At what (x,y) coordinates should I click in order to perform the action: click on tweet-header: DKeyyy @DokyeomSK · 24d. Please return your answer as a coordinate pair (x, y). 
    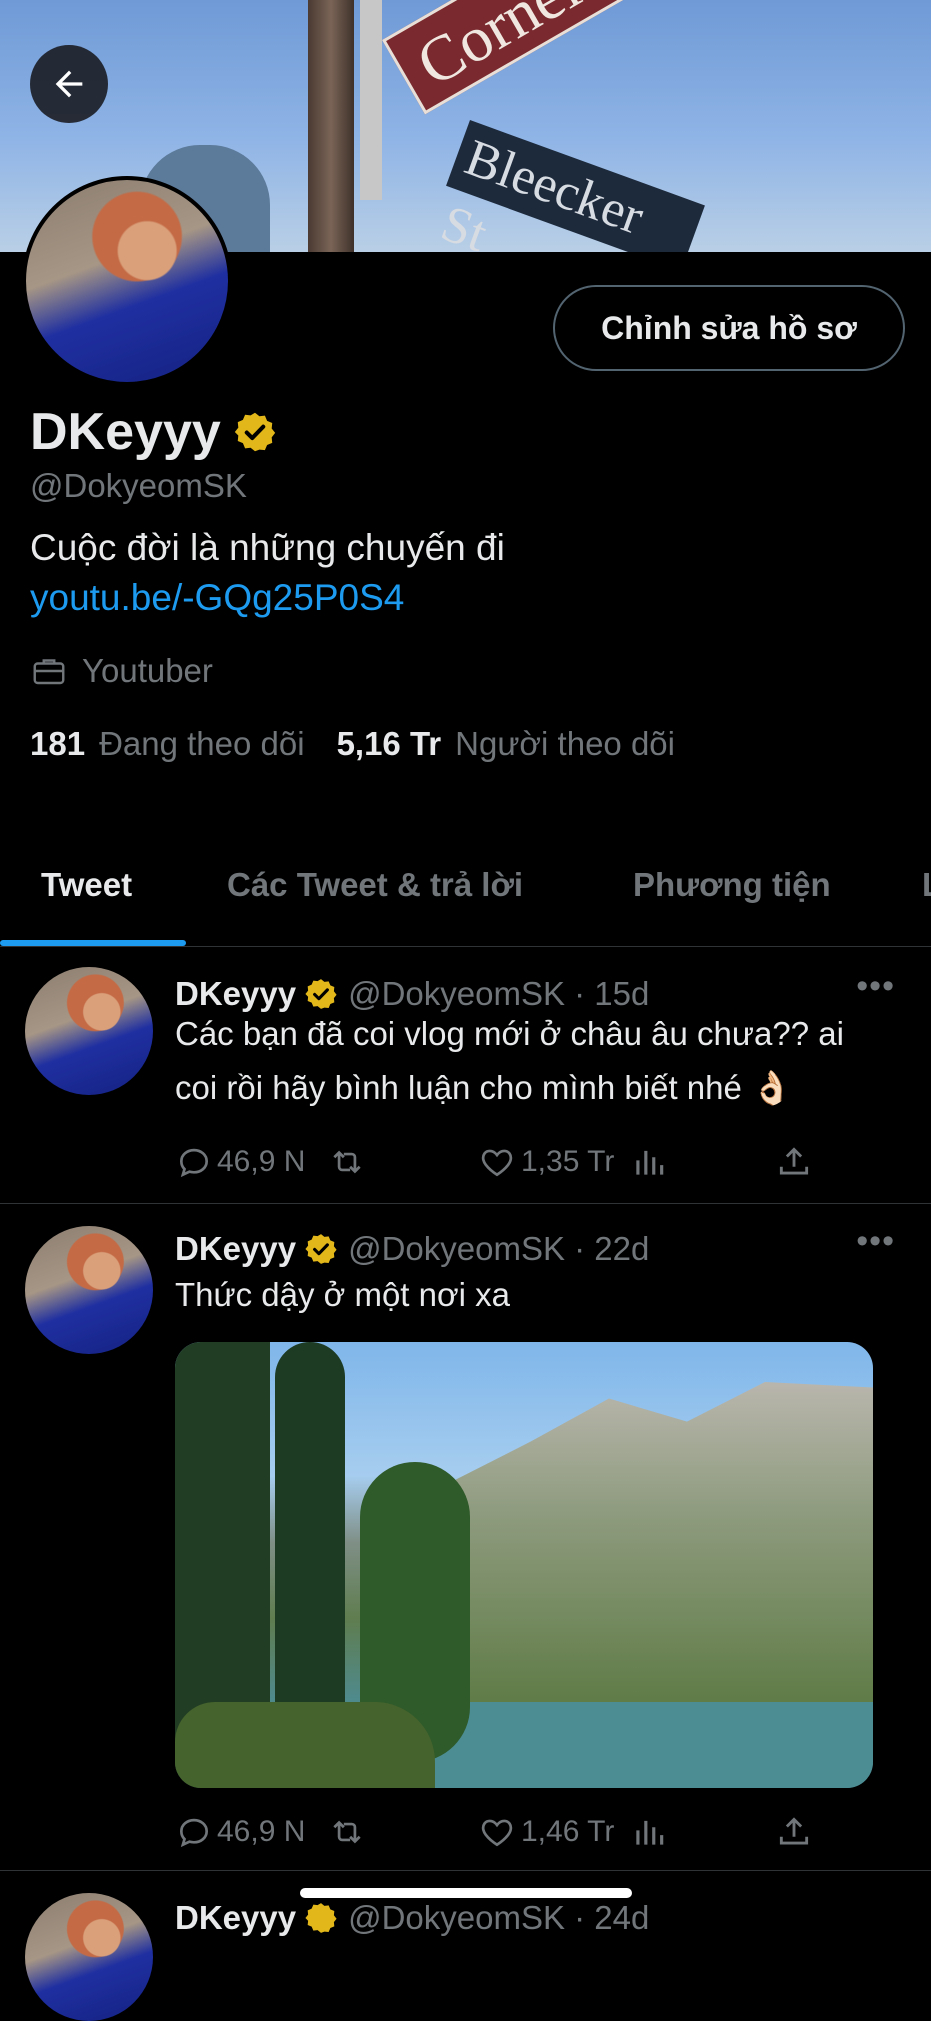
    Looking at the image, I should click on (412, 1918).